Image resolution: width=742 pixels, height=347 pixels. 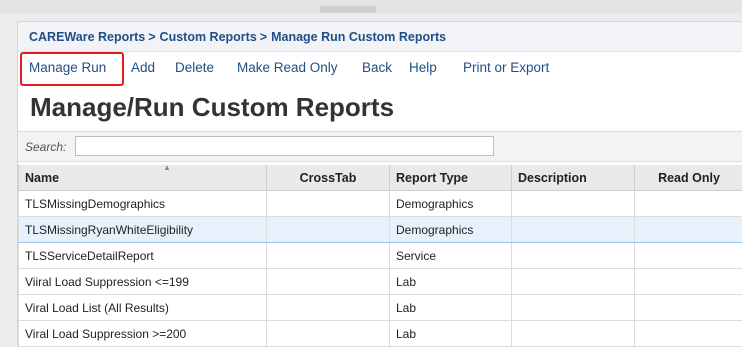 What do you see at coordinates (143, 308) in the screenshot?
I see `cell-name: Viral Load List (All Results)` at bounding box center [143, 308].